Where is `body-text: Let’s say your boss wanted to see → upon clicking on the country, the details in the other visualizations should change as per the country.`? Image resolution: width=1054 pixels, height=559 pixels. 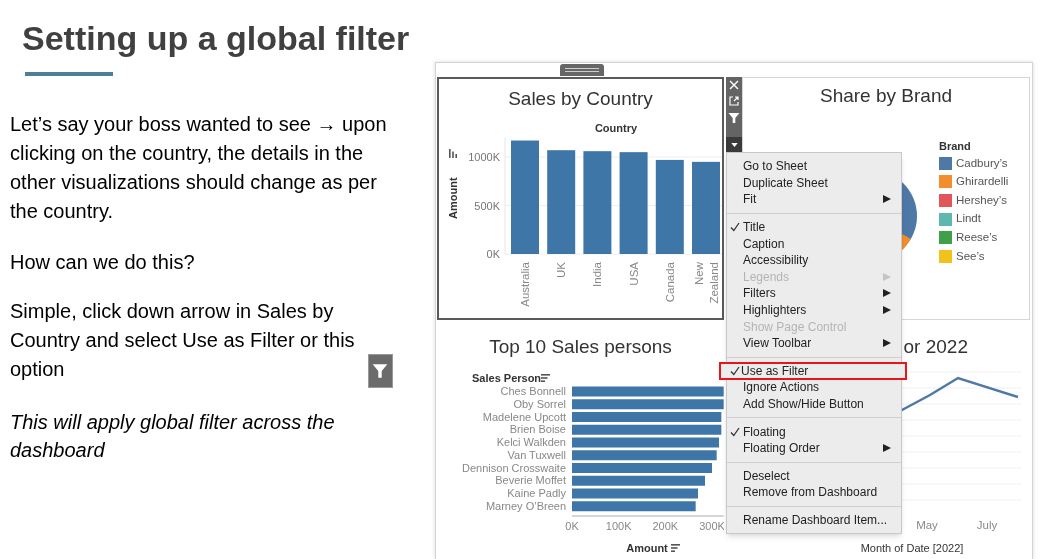
body-text: Let’s say your boss wanted to see → upon clicking on the country, the details in the other visualizations should change as per the country. is located at coordinates (199, 168).